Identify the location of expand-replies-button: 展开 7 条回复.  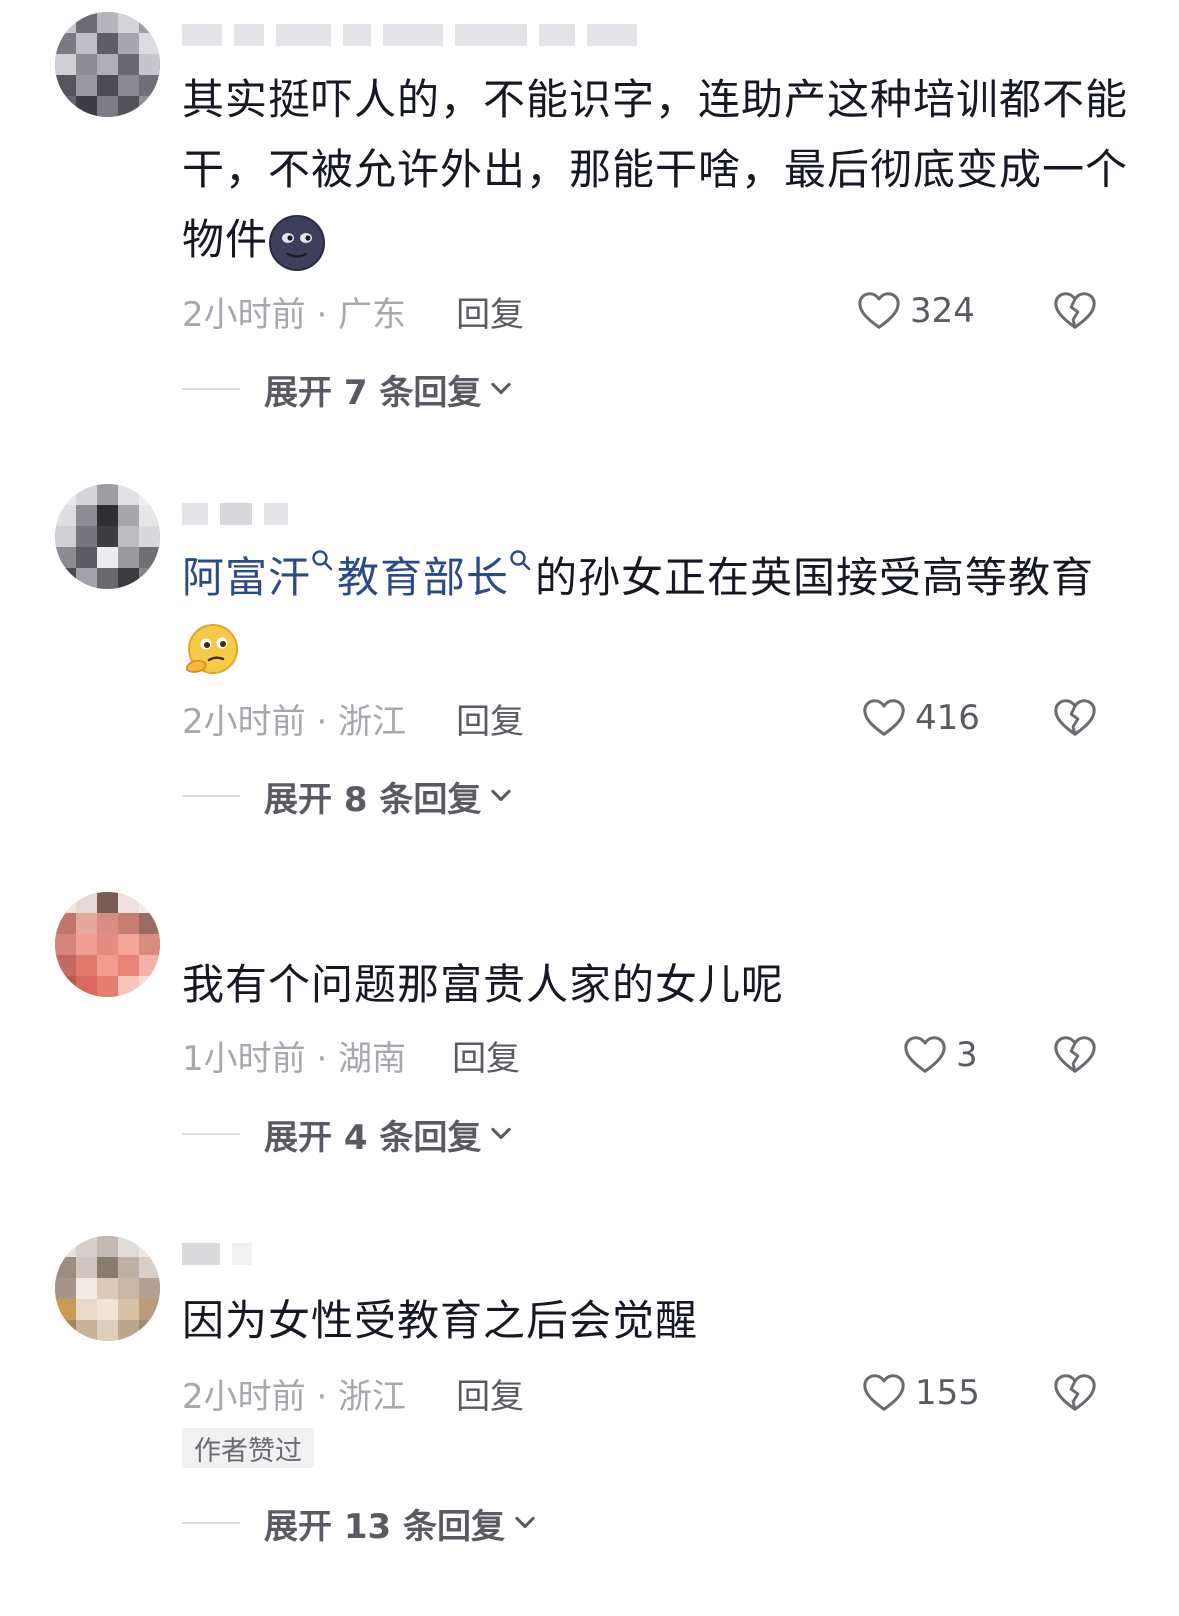
(348, 389).